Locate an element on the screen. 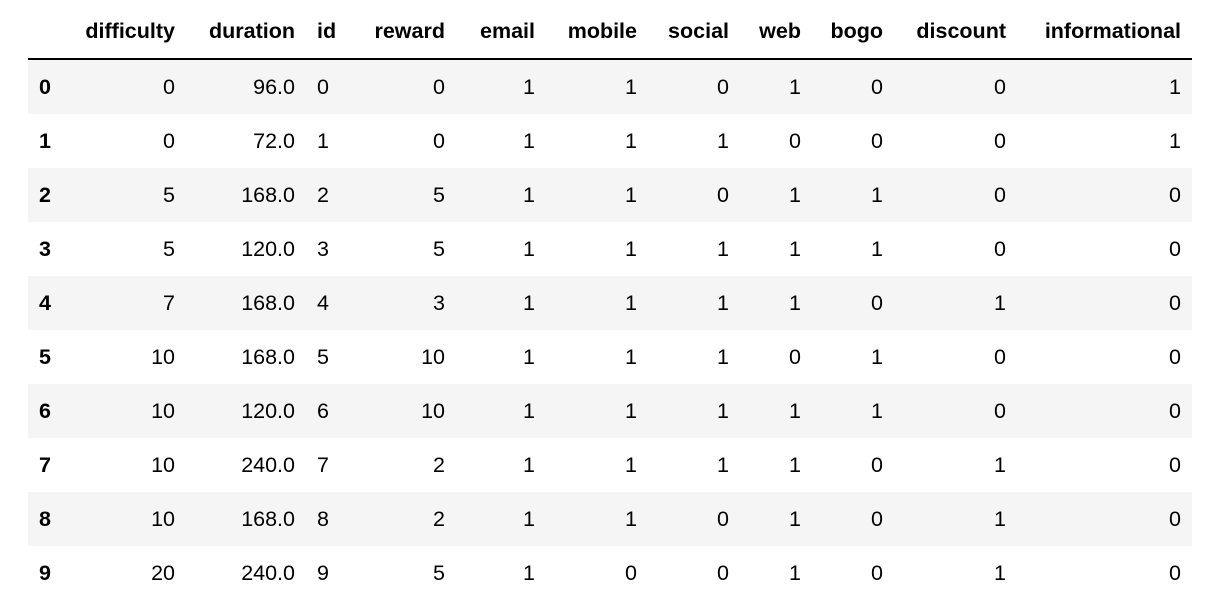 The height and width of the screenshot is (604, 1220). table-row: 8 10 168.0 8 2 1 1 0 1 0 1 0 is located at coordinates (610, 519).